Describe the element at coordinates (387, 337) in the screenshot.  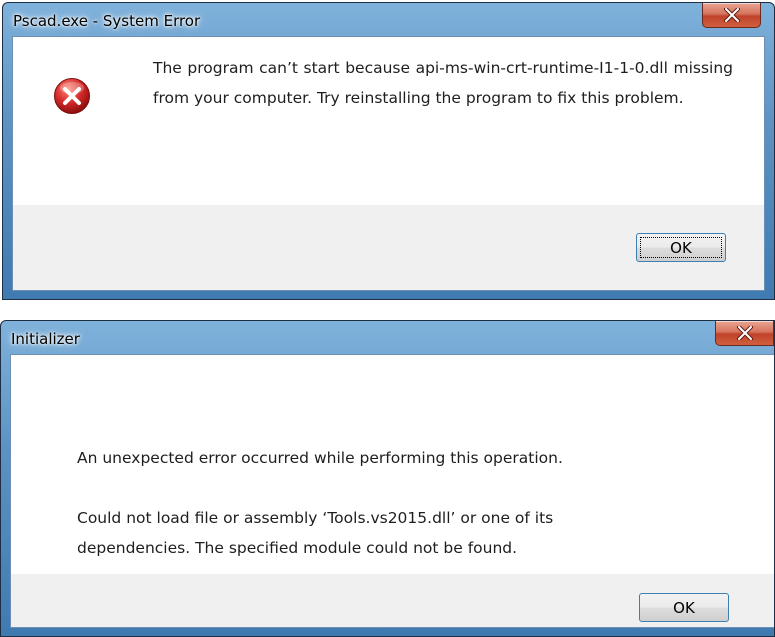
I see `title-bar: Initializer` at that location.